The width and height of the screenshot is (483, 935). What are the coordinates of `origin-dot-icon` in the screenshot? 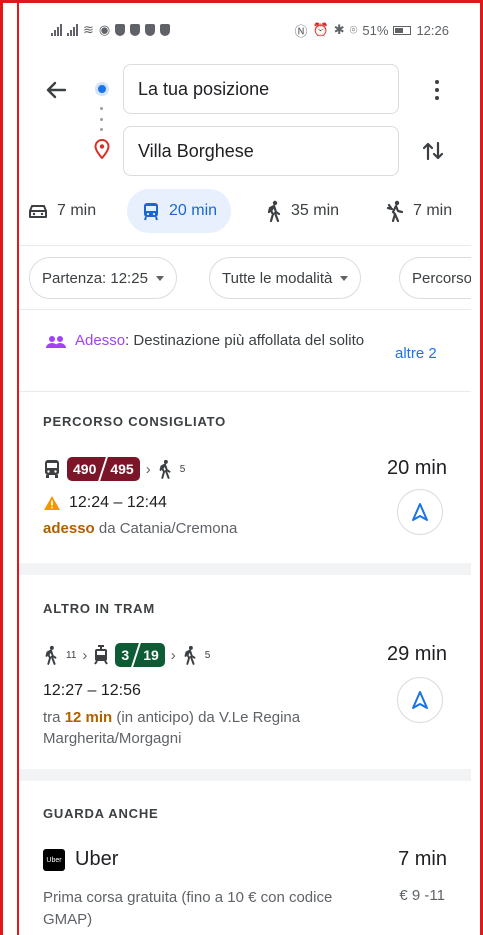 It's located at (102, 89).